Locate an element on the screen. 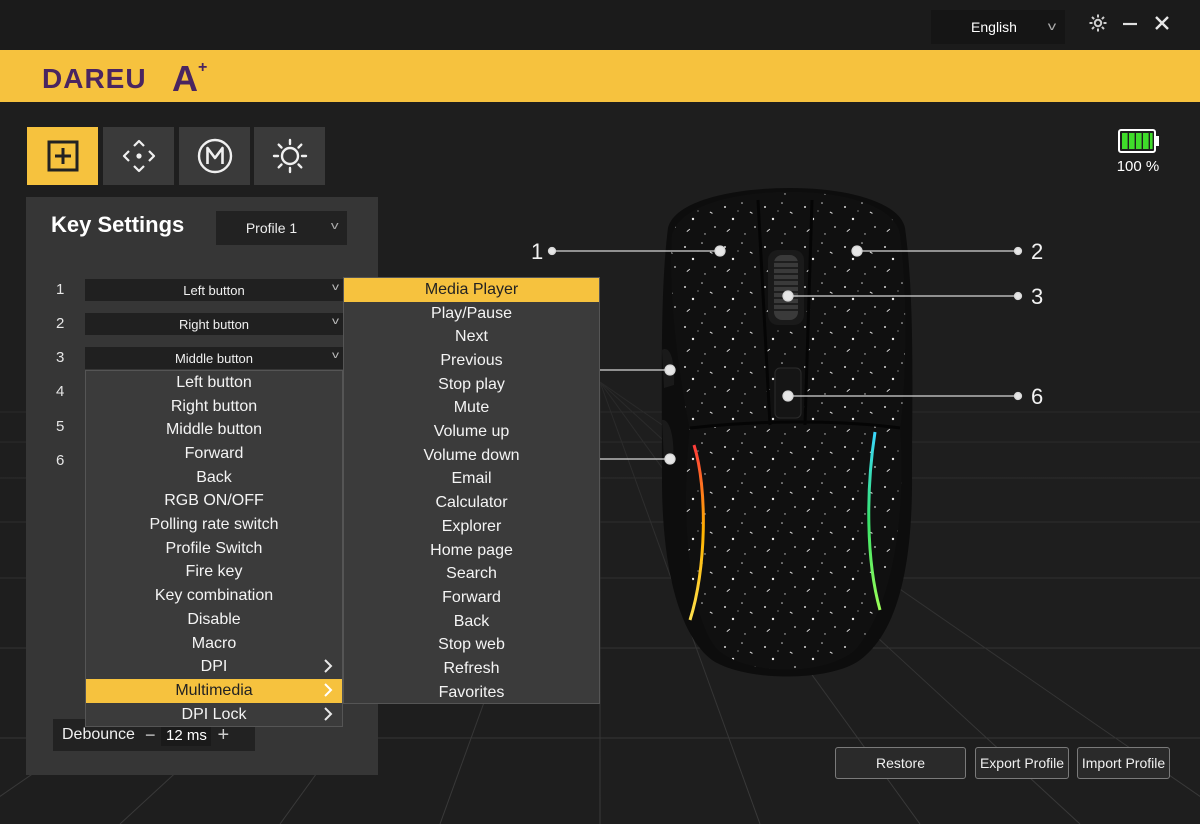  media-menu-item: Previous is located at coordinates (471, 361).